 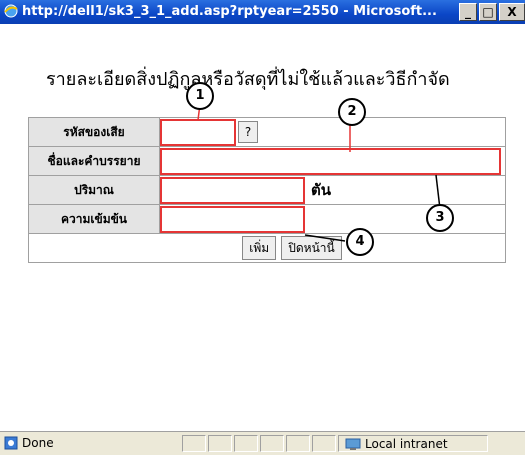 What do you see at coordinates (200, 96) in the screenshot?
I see `annotation-marker-1: 1` at bounding box center [200, 96].